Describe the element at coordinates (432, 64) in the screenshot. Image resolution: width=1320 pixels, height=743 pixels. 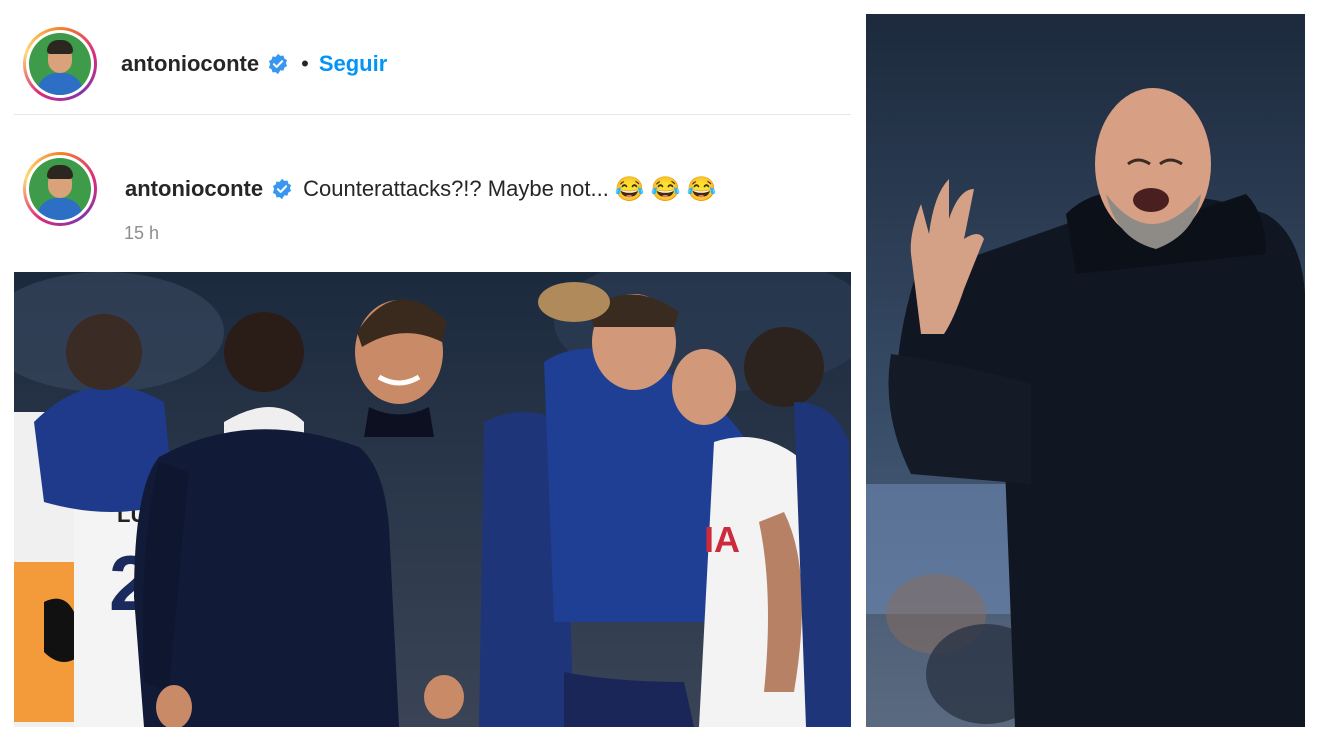
I see `post-header: antonioconte • Seguir` at that location.